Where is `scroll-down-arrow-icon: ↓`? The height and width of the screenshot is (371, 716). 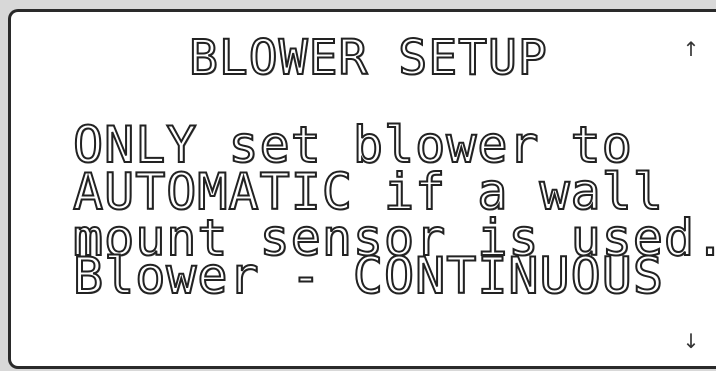
scroll-down-arrow-icon: ↓ is located at coordinates (691, 341).